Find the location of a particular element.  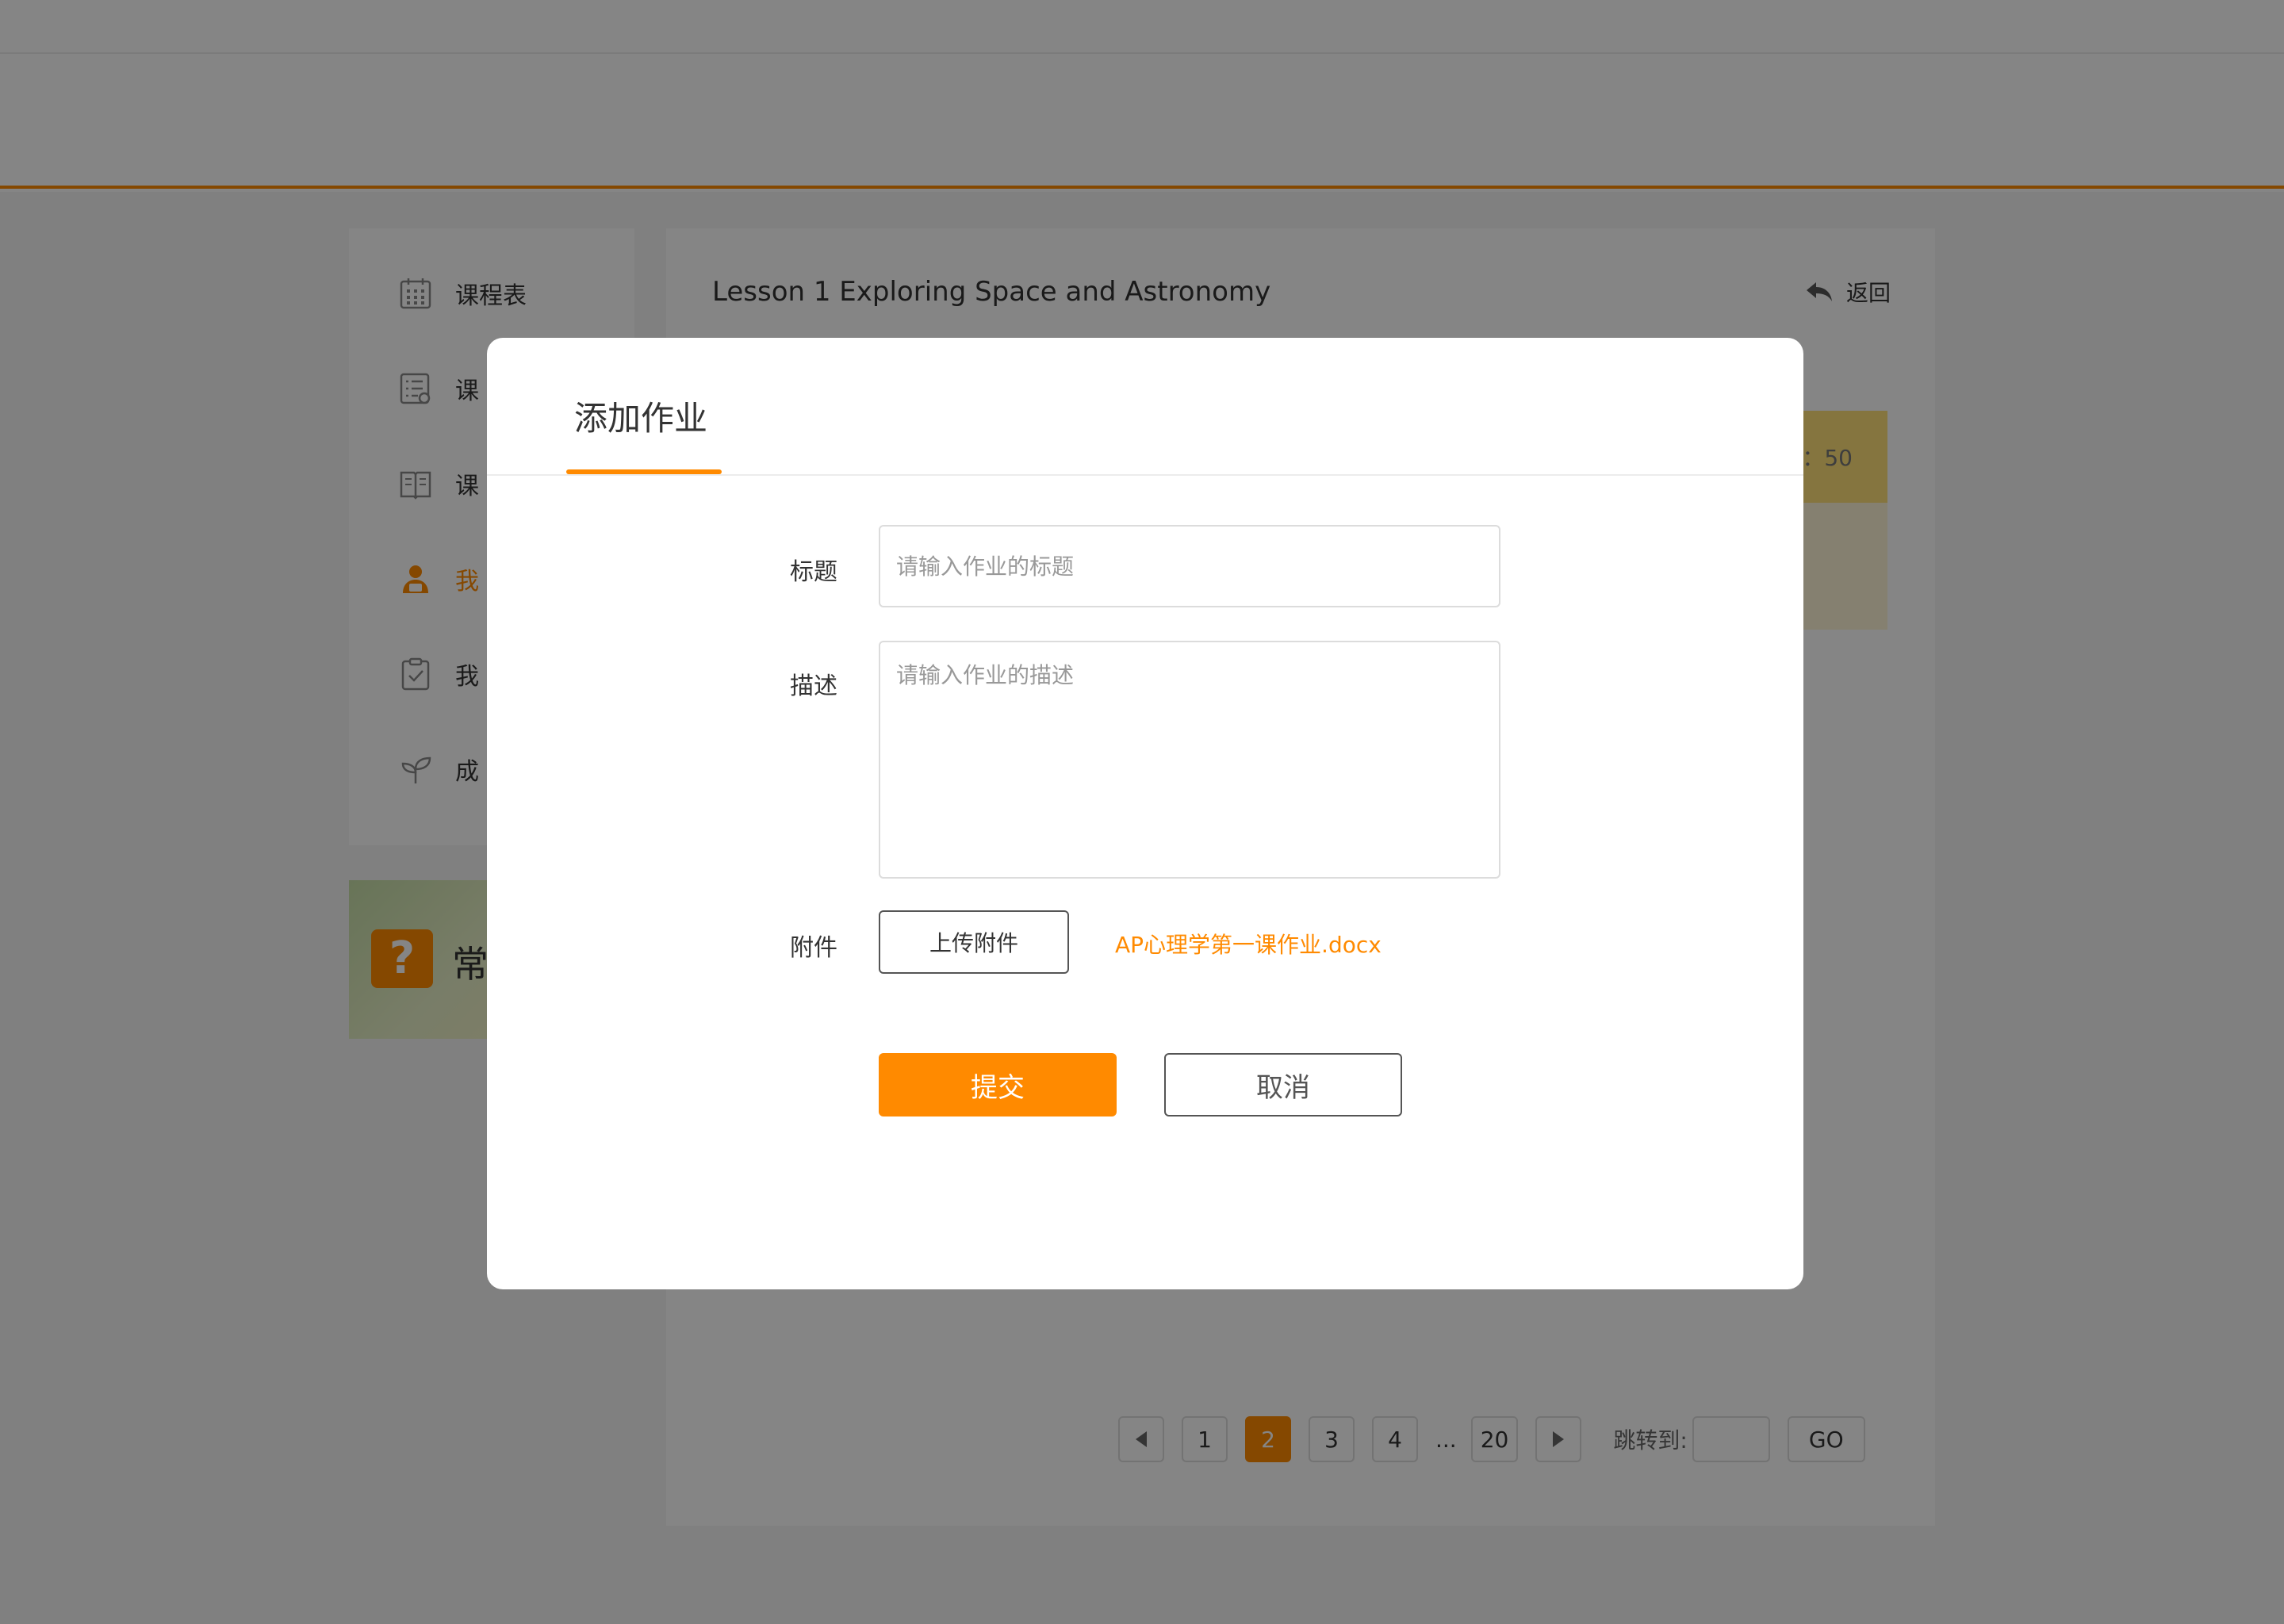

homework-title-input is located at coordinates (1189, 566).